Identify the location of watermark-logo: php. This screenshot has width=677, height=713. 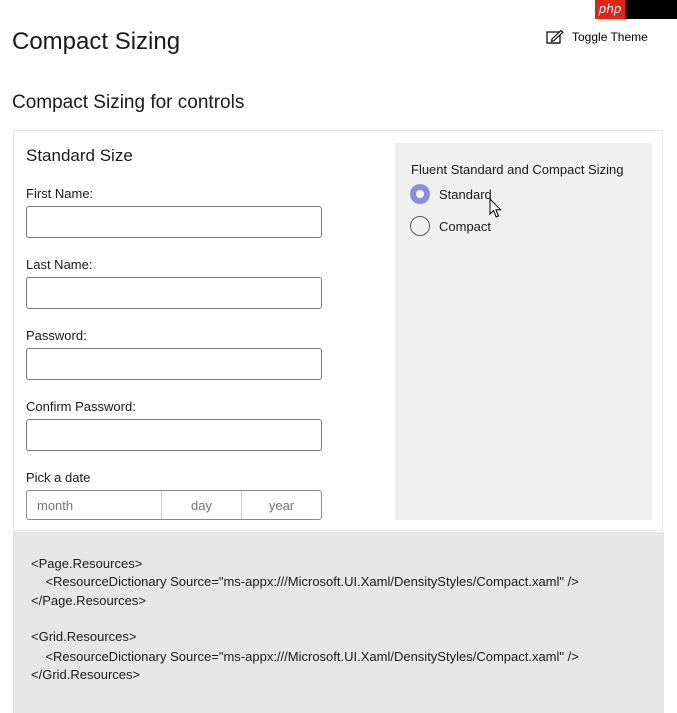
(610, 9).